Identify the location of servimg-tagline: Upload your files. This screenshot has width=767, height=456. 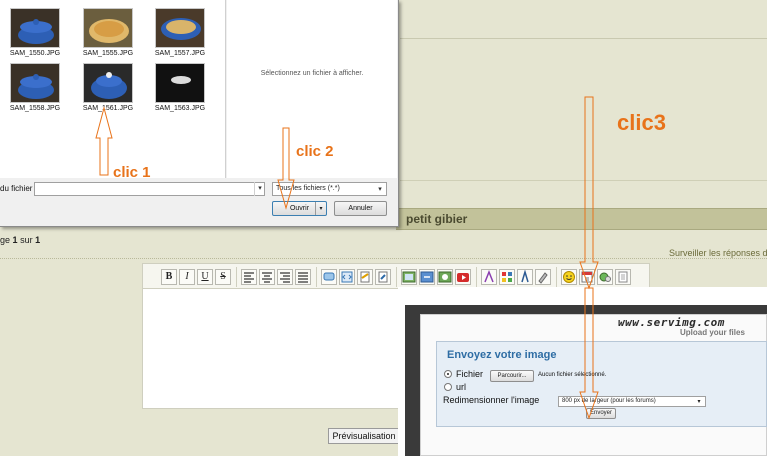
(712, 332).